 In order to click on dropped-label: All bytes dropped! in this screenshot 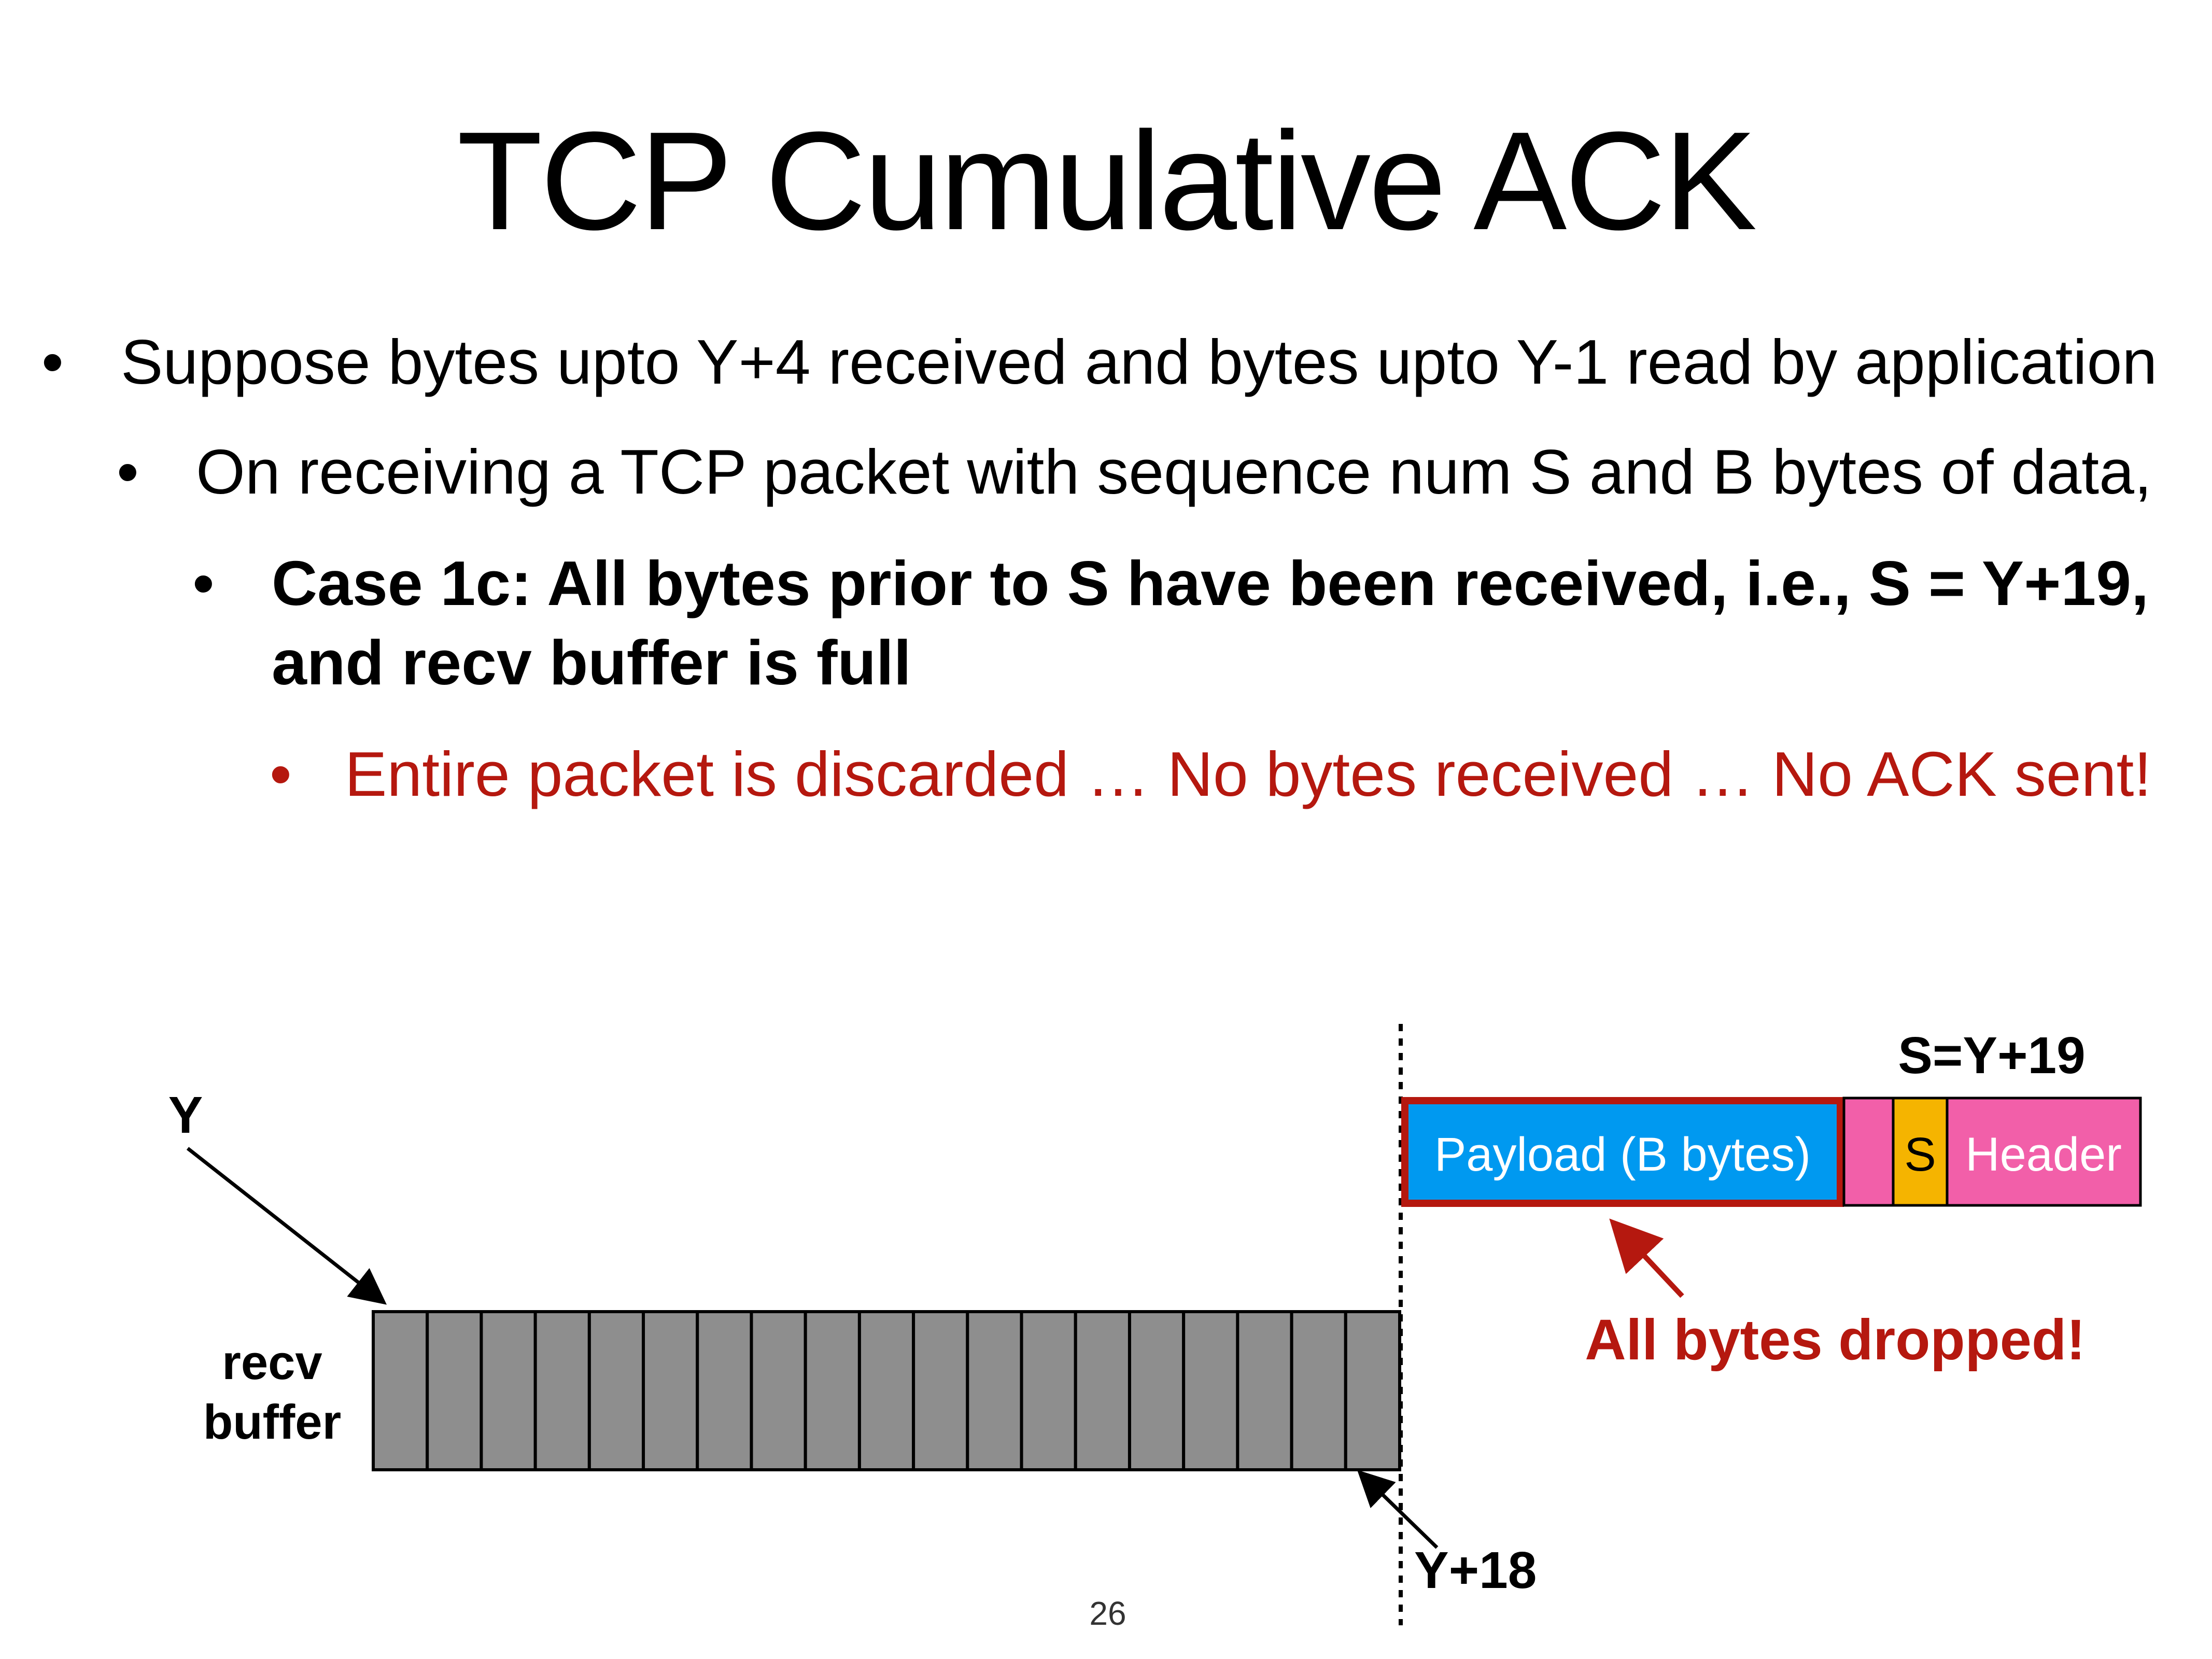, I will do `click(1835, 1340)`.